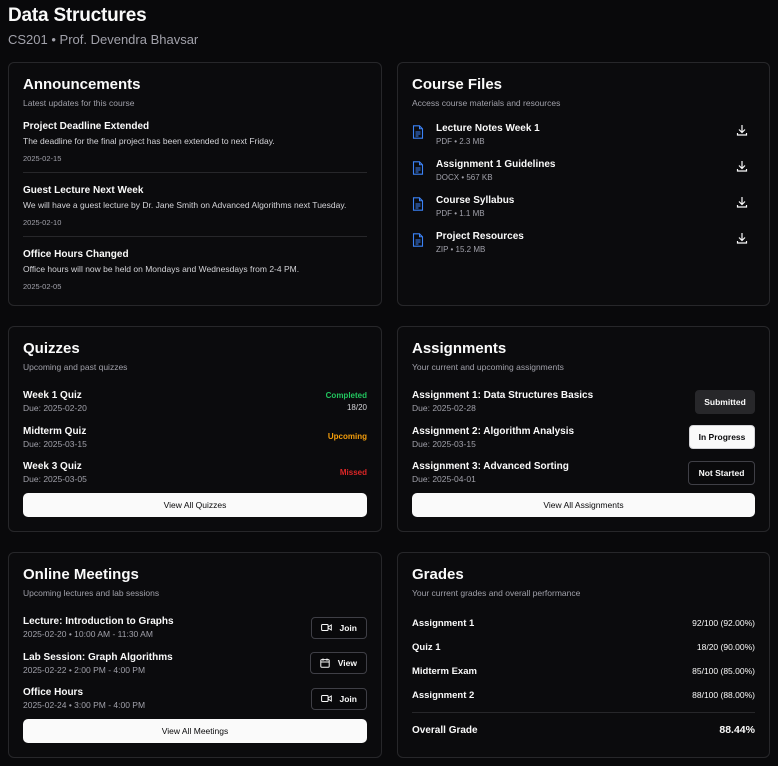 Image resolution: width=778 pixels, height=766 pixels. What do you see at coordinates (486, 103) in the screenshot?
I see `card-description: Access course materials and resources` at bounding box center [486, 103].